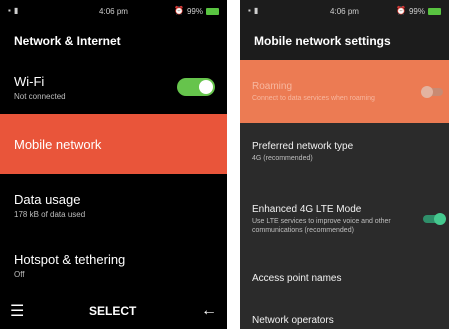  I want to click on roaming-label: Roaming, so click(272, 86).